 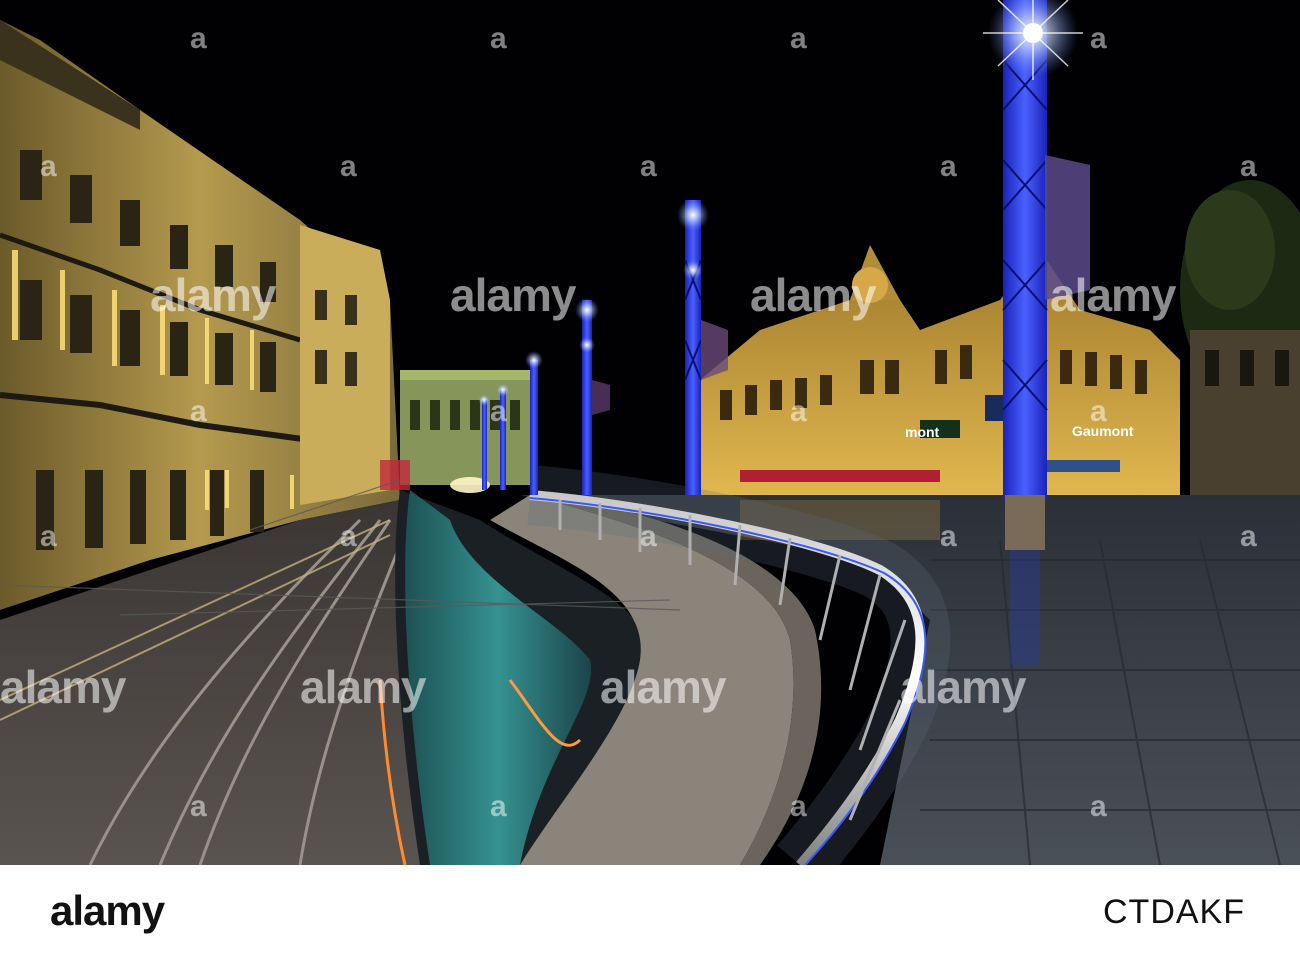 What do you see at coordinates (1174, 912) in the screenshot?
I see `image-id: CTDAKF` at bounding box center [1174, 912].